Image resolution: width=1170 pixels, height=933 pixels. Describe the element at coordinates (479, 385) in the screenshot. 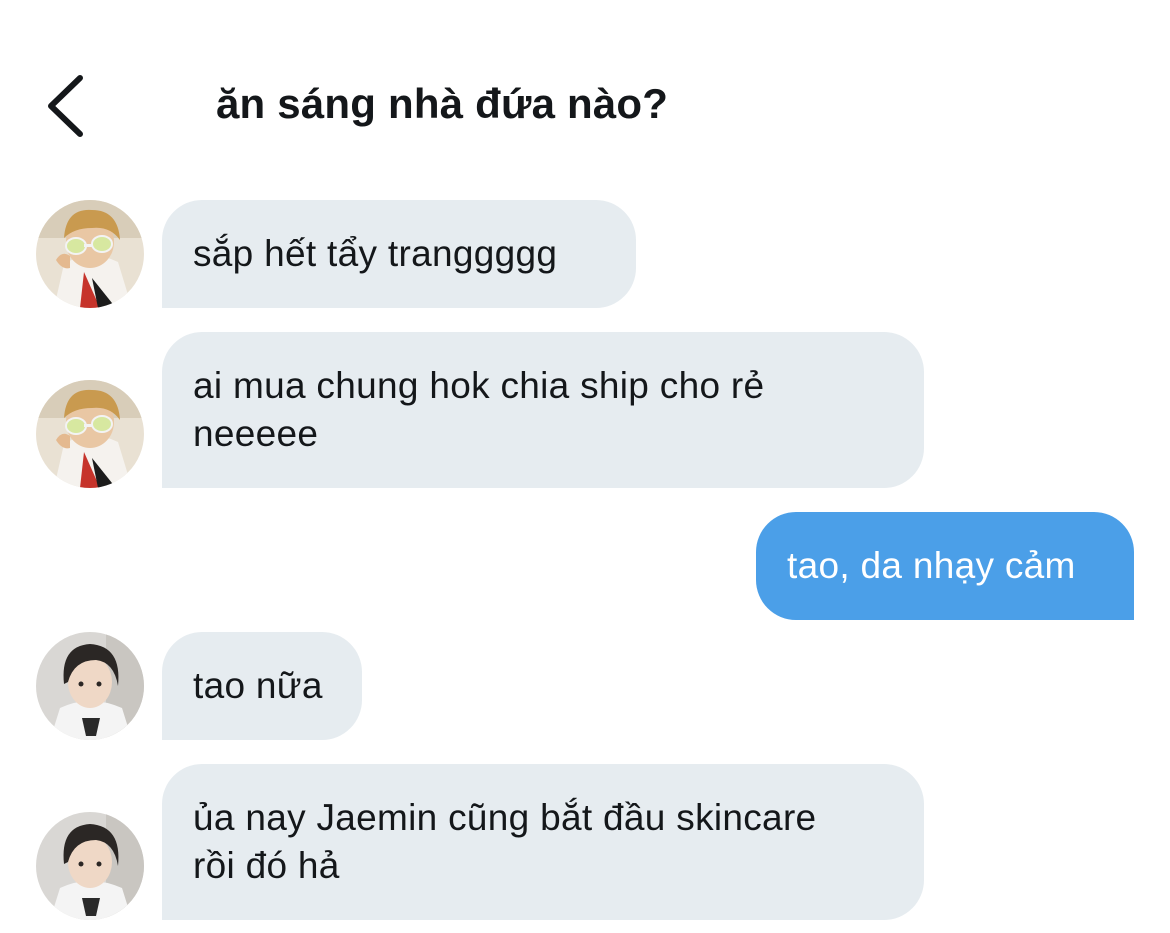

I see `message-text: ai mua chung hok chia ship cho rẻ` at that location.